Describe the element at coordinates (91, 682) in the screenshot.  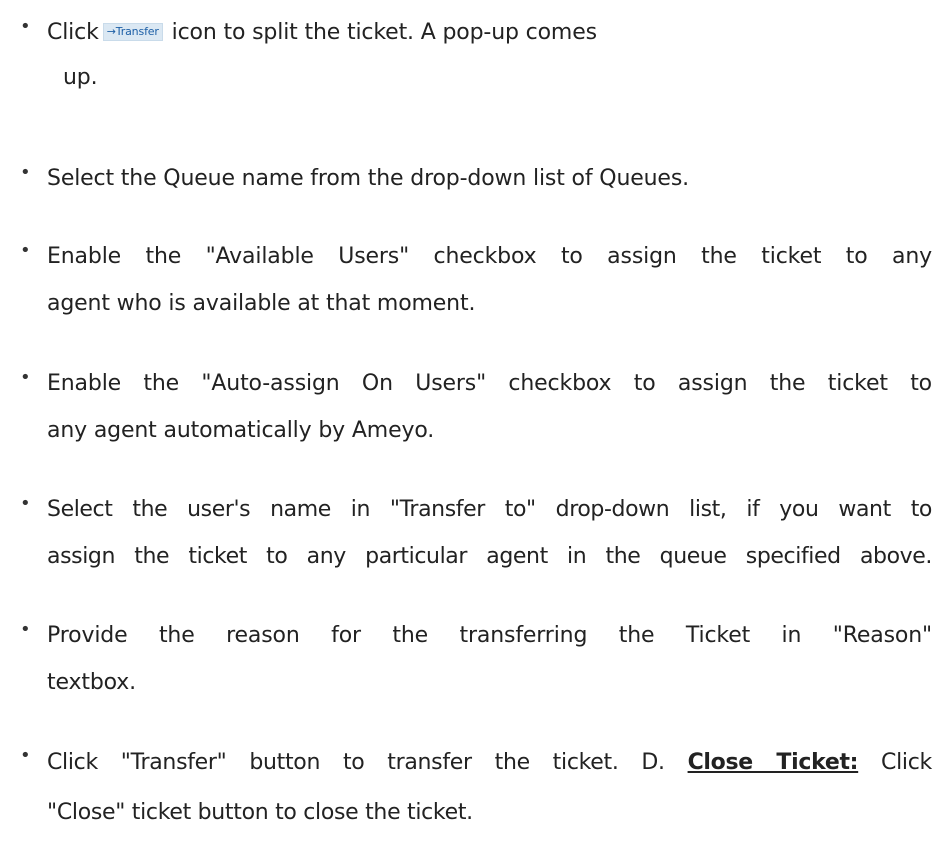
I see `list-item-line: textbox.` at that location.